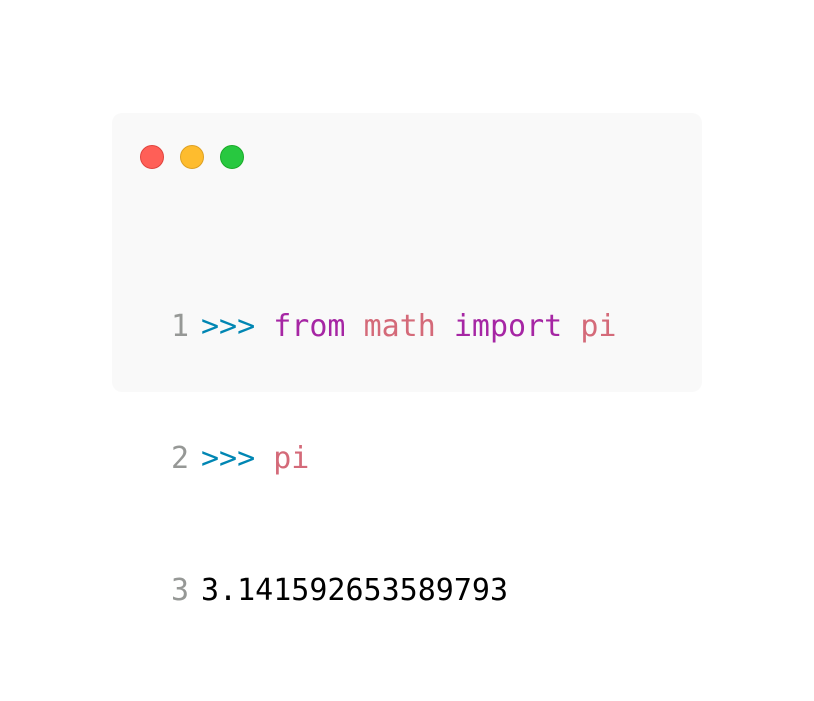 This screenshot has height=701, width=814. What do you see at coordinates (598, 326) in the screenshot?
I see `imported-name: pi` at bounding box center [598, 326].